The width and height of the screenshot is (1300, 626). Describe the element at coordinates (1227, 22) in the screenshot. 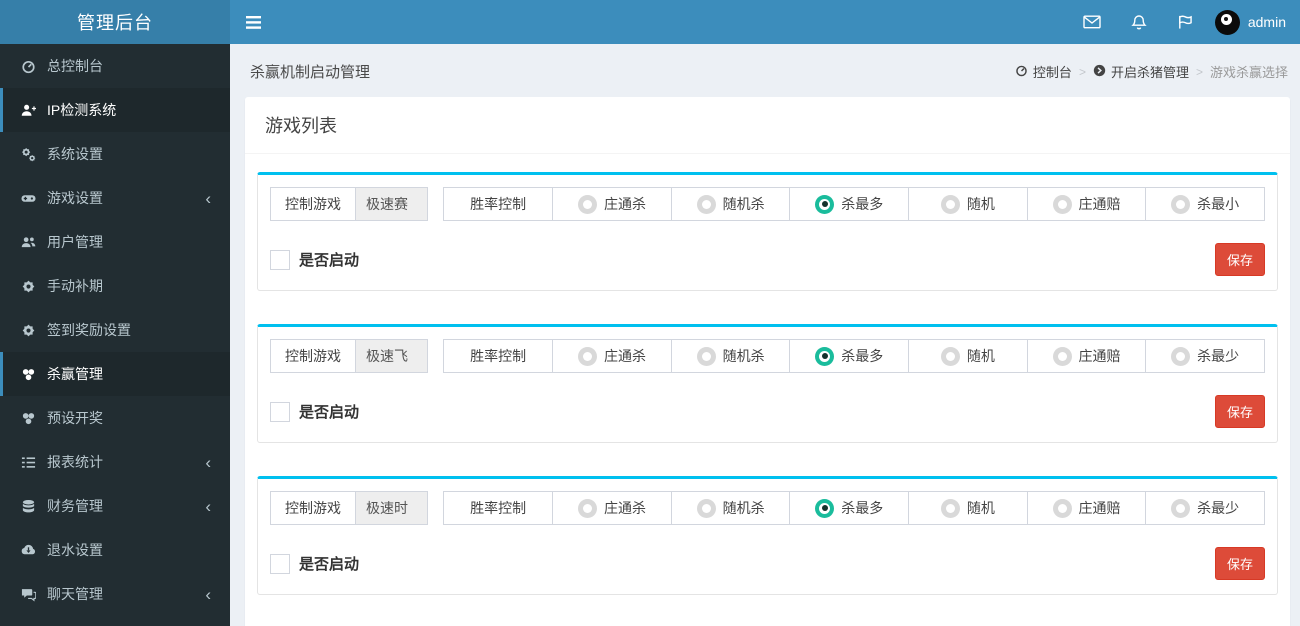

I see `user-avatar` at that location.